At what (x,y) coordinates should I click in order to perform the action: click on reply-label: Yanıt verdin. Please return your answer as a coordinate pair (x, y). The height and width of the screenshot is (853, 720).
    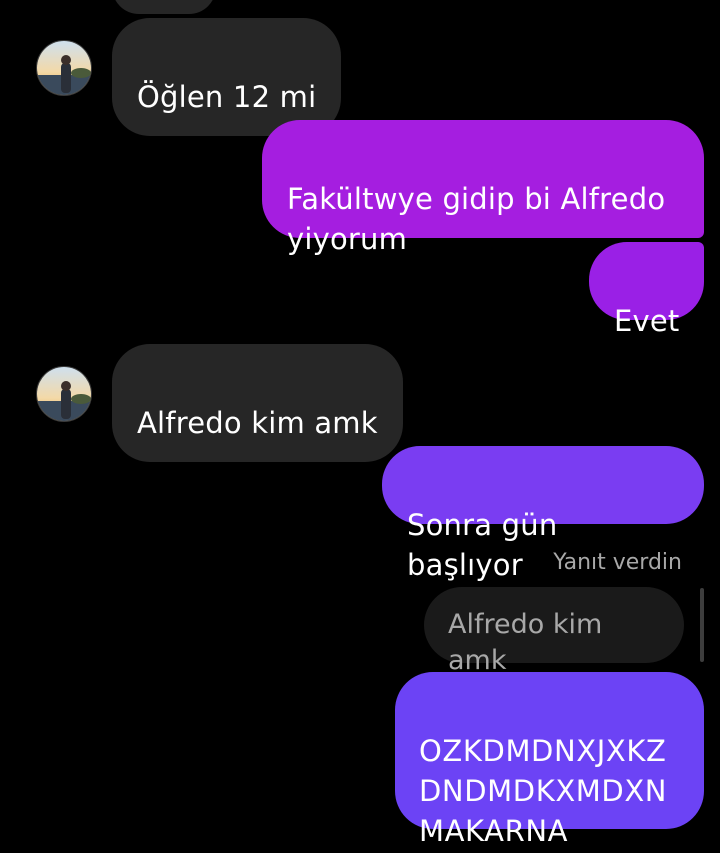
    Looking at the image, I should click on (617, 562).